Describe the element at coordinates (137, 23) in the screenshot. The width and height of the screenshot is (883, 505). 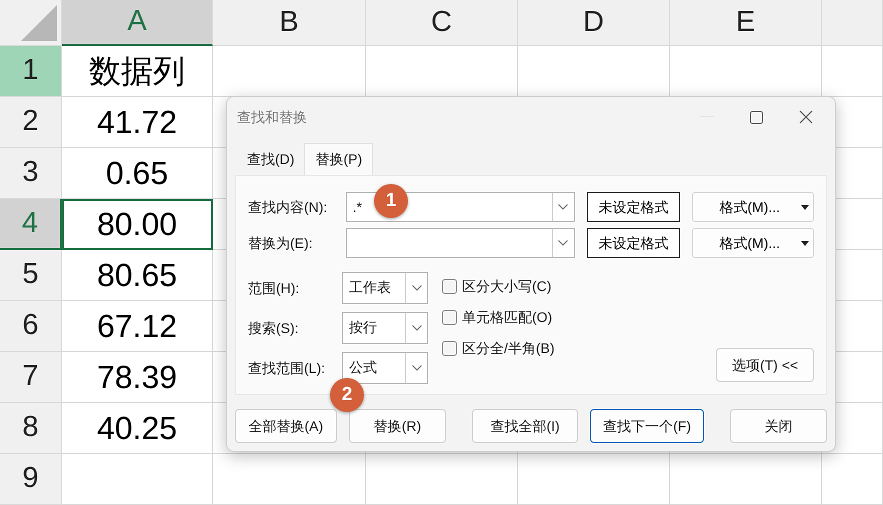
I see `column-header: A` at that location.